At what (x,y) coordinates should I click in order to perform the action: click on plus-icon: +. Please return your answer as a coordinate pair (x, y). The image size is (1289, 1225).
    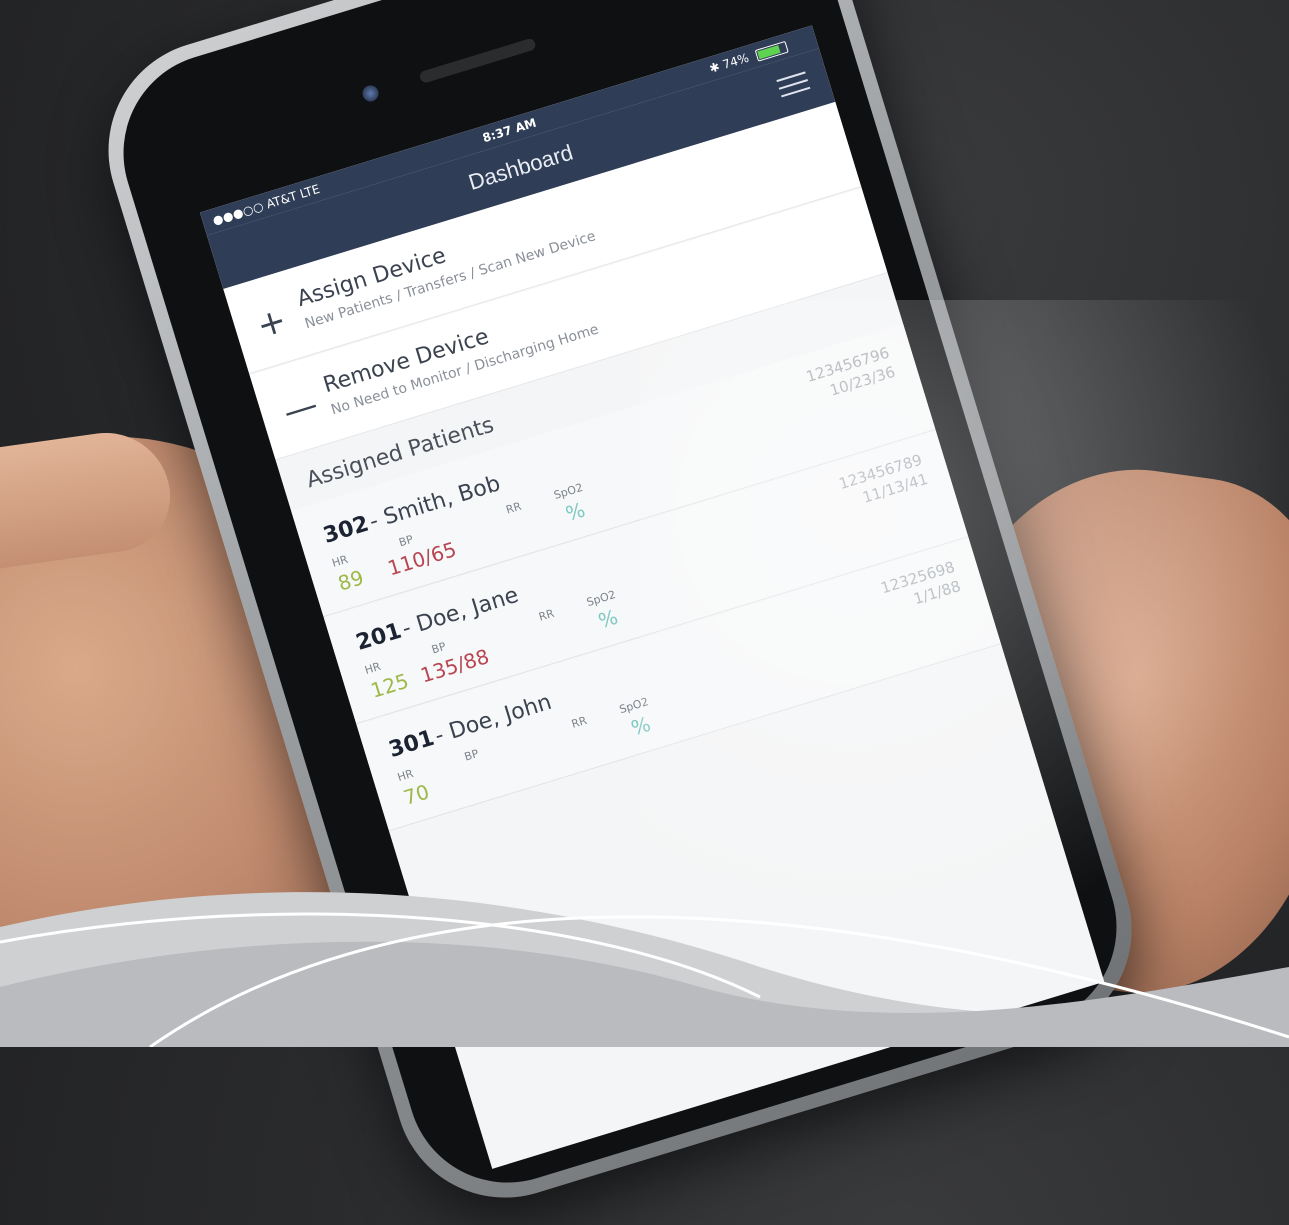
    Looking at the image, I should click on (272, 323).